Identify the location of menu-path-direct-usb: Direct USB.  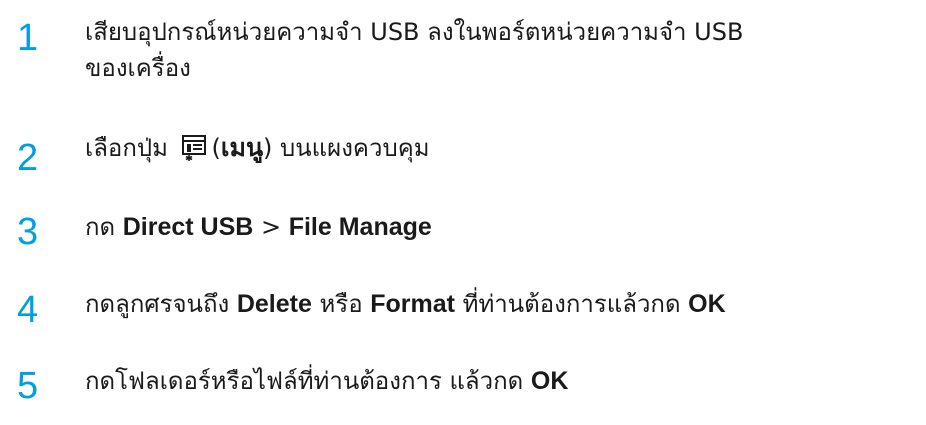
(188, 227).